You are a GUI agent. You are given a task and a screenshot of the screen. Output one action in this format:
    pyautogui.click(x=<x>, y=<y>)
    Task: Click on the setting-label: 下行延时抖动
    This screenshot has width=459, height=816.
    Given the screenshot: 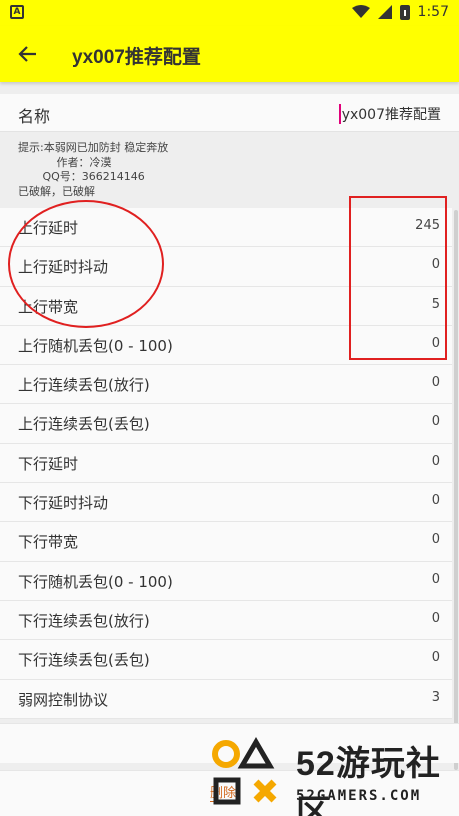 What is the action you would take?
    pyautogui.click(x=63, y=503)
    